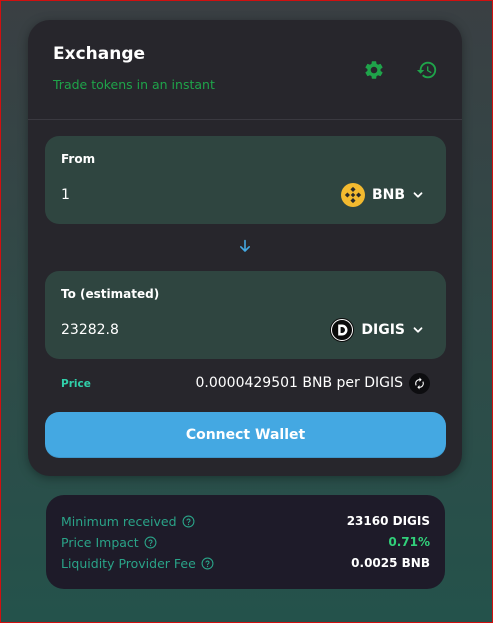 Image resolution: width=493 pixels, height=623 pixels. Describe the element at coordinates (99, 54) in the screenshot. I see `page-title: Exchange` at that location.